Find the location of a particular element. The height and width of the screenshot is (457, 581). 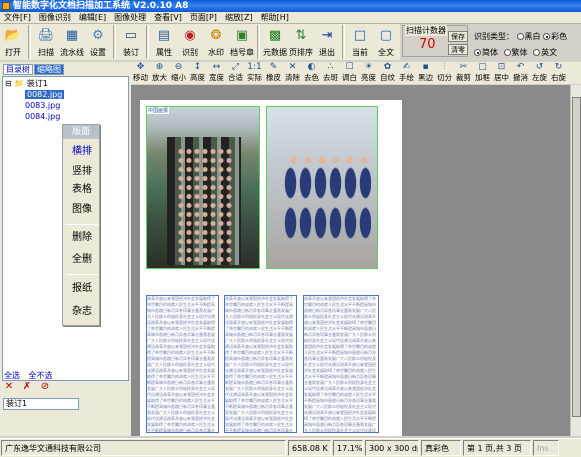

toolbar-settings-button: ⚙ 设置 is located at coordinates (98, 42).